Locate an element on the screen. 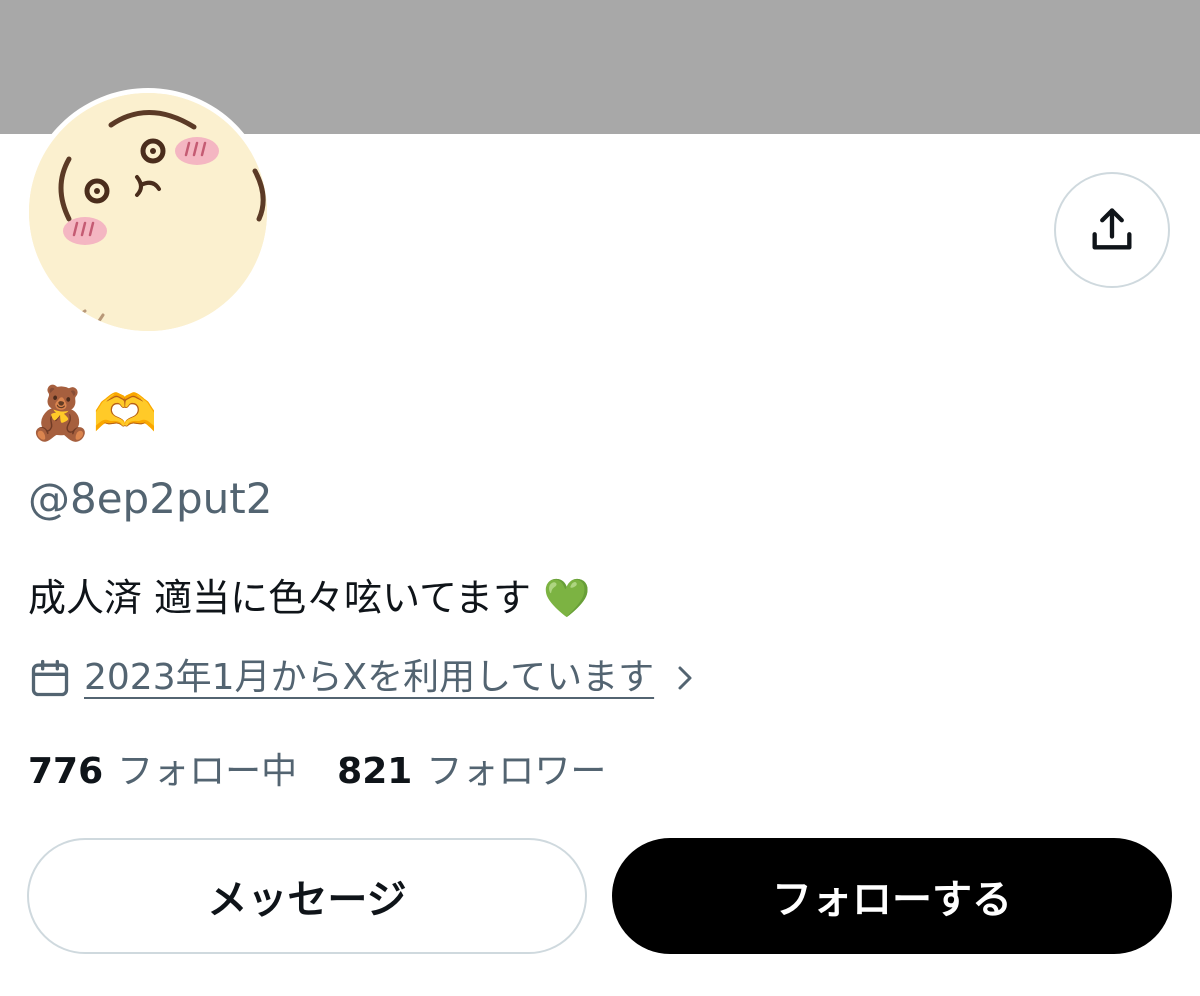 The height and width of the screenshot is (996, 1200). avatar is located at coordinates (148, 212).